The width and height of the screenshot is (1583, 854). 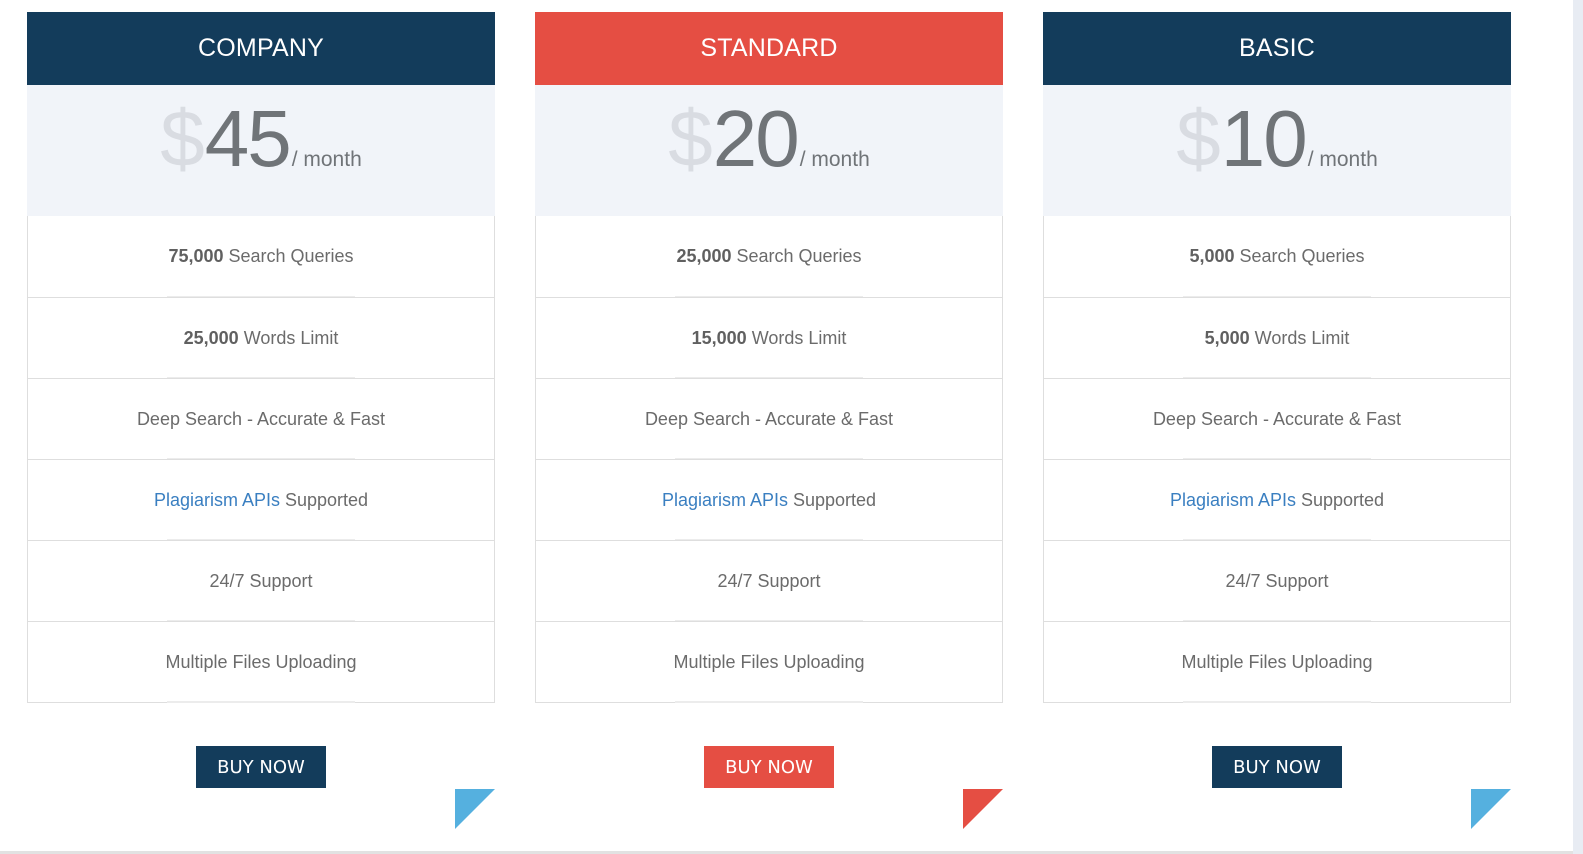 I want to click on feature-words-limit: 15,000 Words Limit, so click(x=769, y=338).